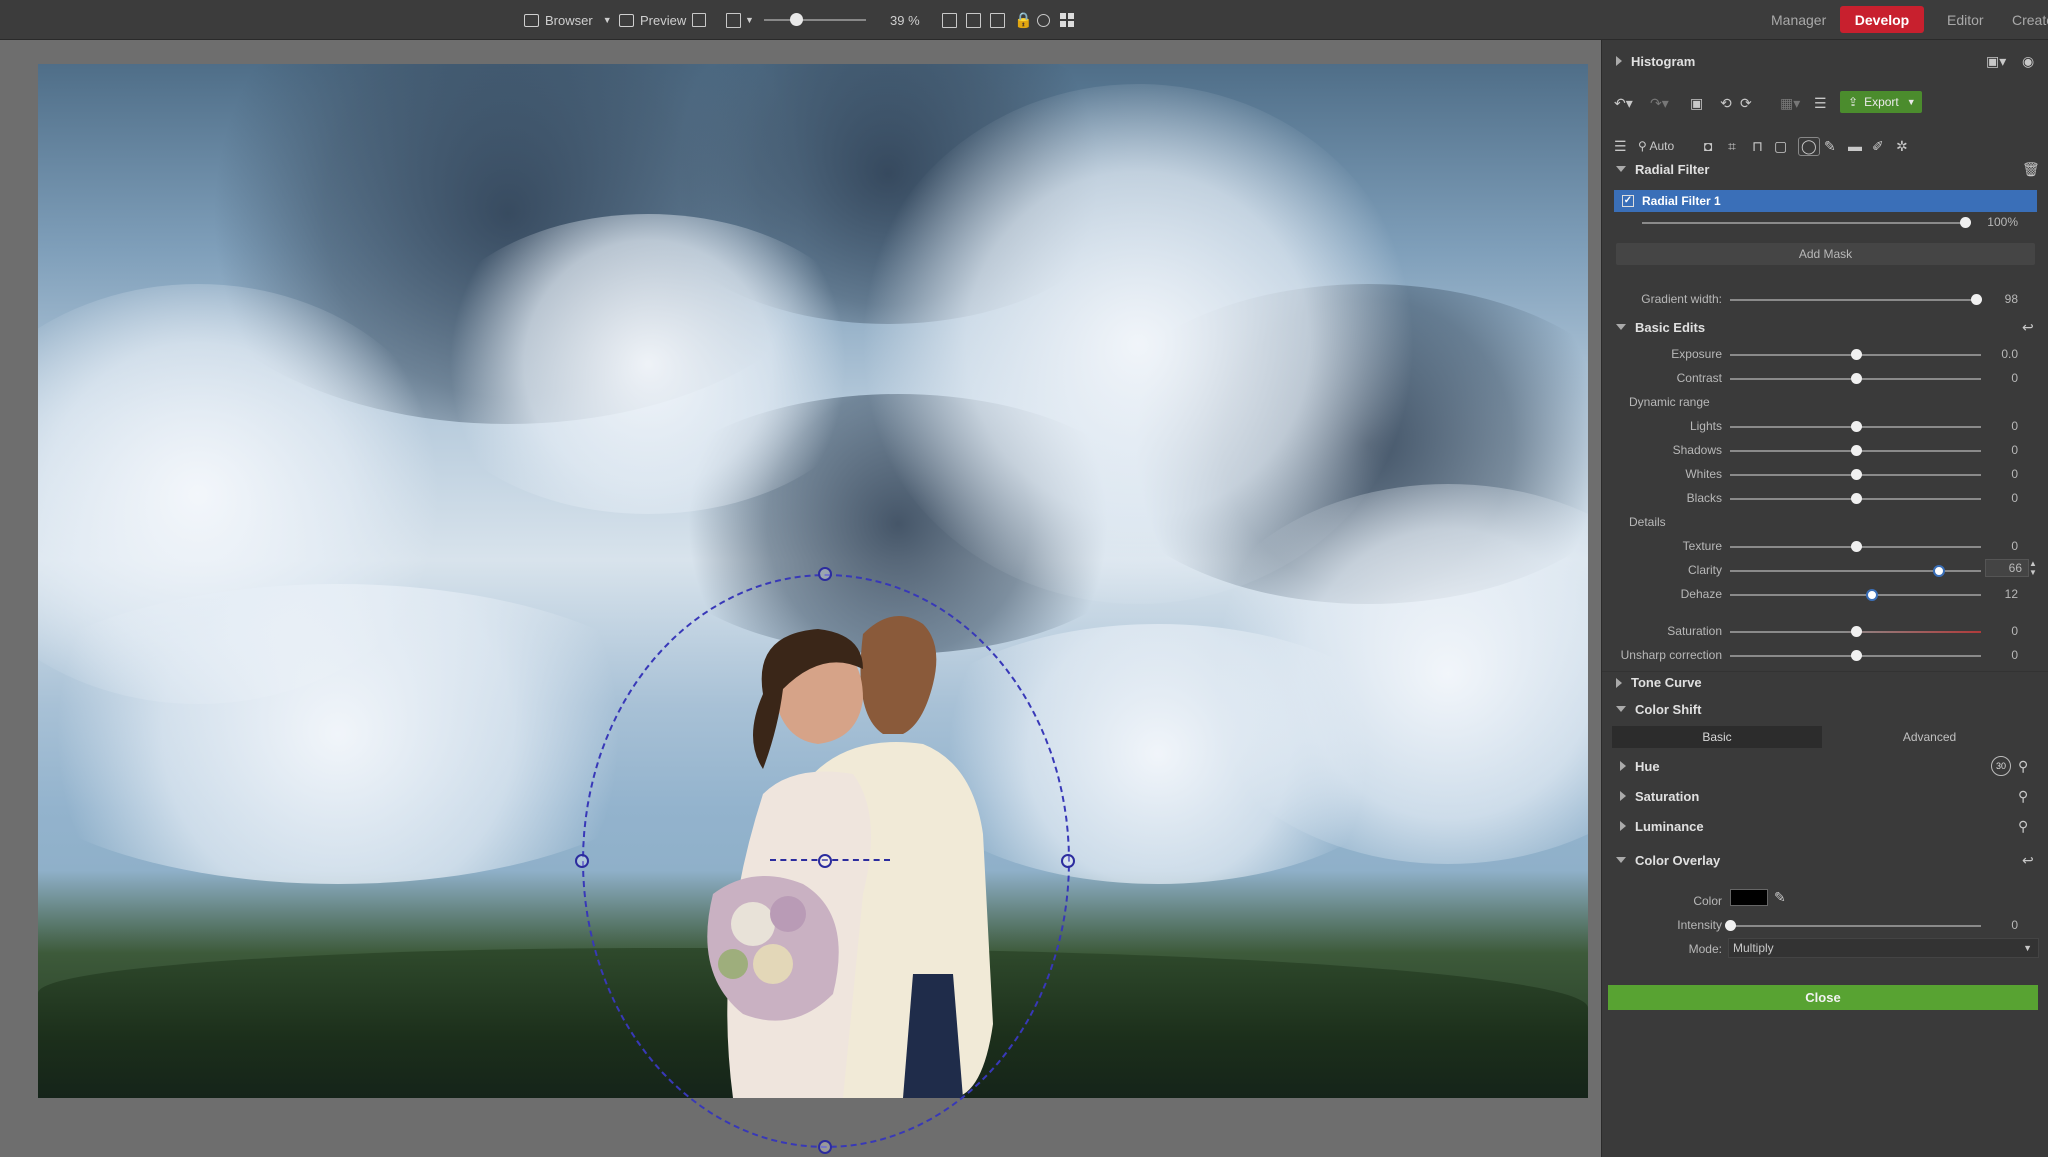 The height and width of the screenshot is (1157, 2048). I want to click on preview-label: Preview, so click(663, 20).